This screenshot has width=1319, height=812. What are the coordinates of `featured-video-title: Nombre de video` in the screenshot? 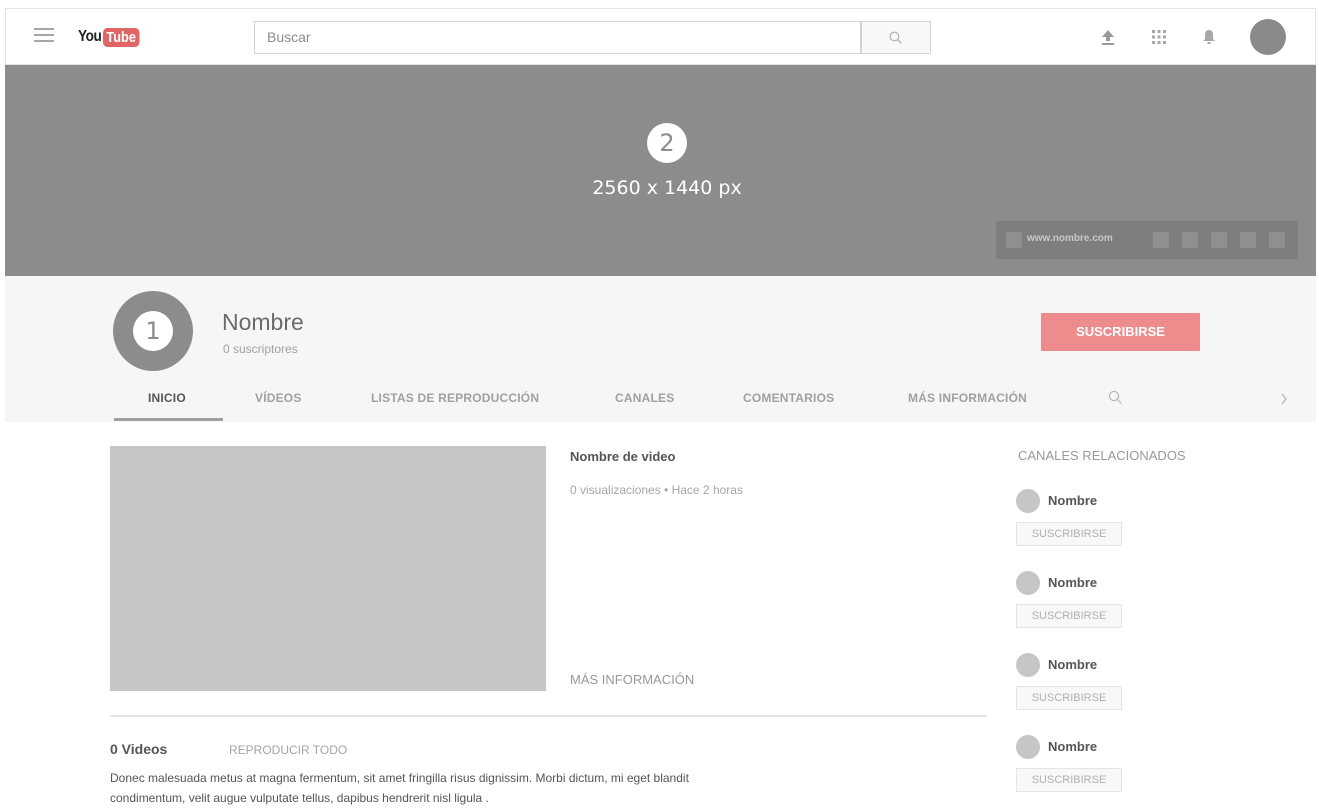 It's located at (622, 456).